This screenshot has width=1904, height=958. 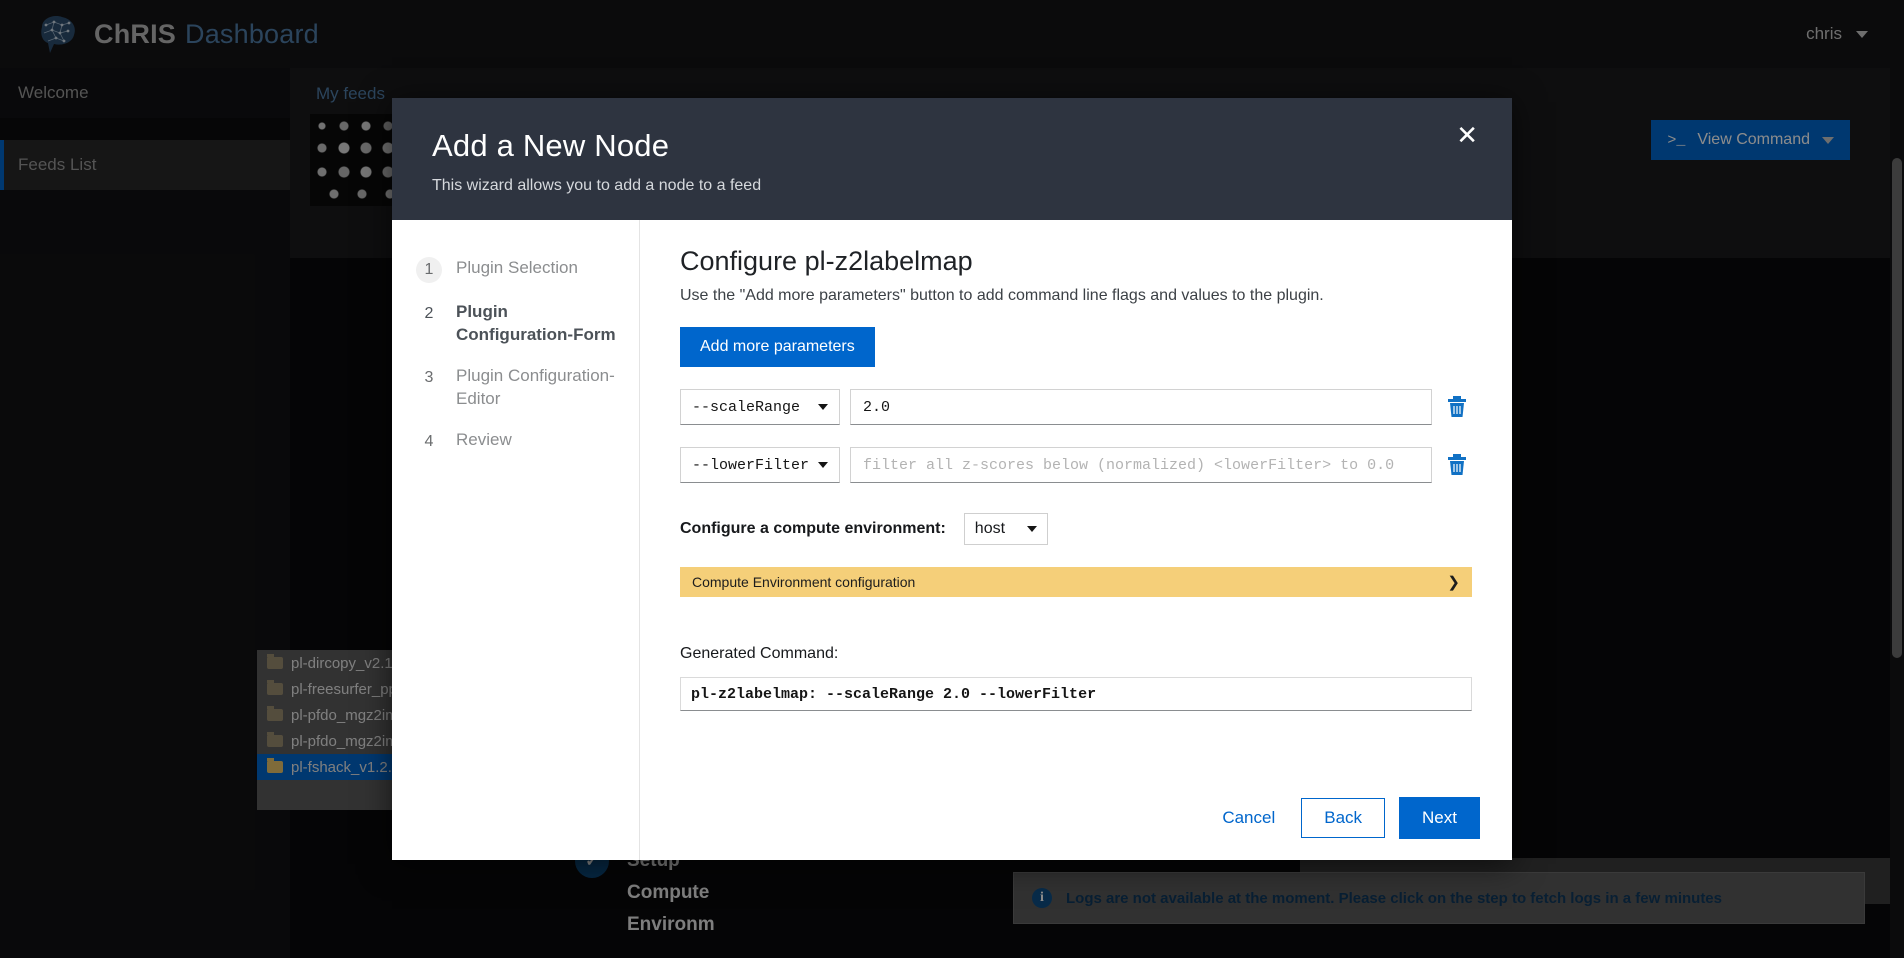 I want to click on parameter-flag-value: --scaleRange, so click(x=746, y=407).